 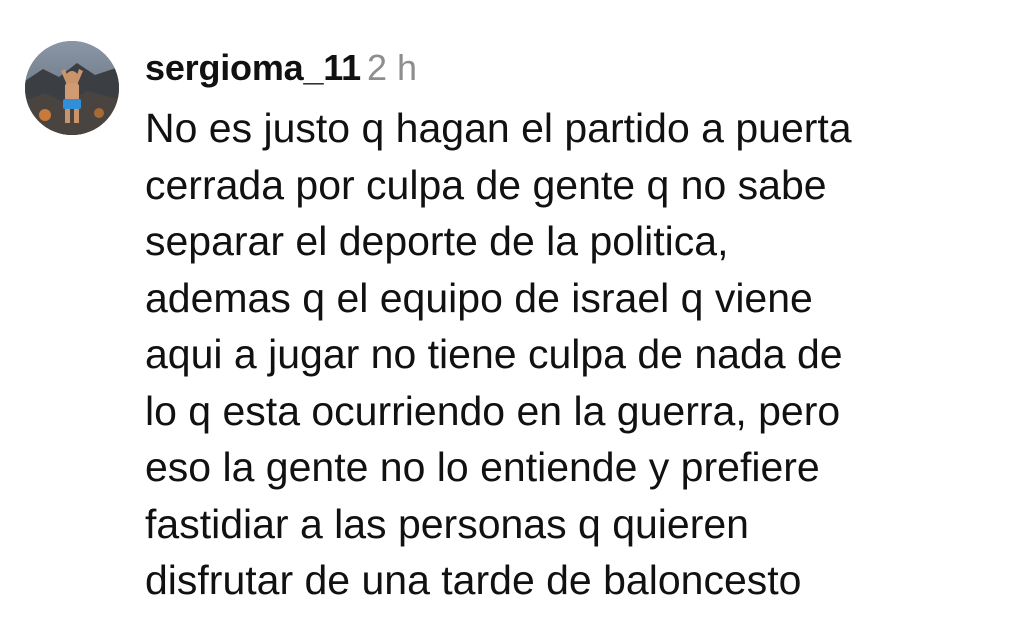 I want to click on comment-line: cerrada por culpa de gente q no sabe, so click(x=486, y=184).